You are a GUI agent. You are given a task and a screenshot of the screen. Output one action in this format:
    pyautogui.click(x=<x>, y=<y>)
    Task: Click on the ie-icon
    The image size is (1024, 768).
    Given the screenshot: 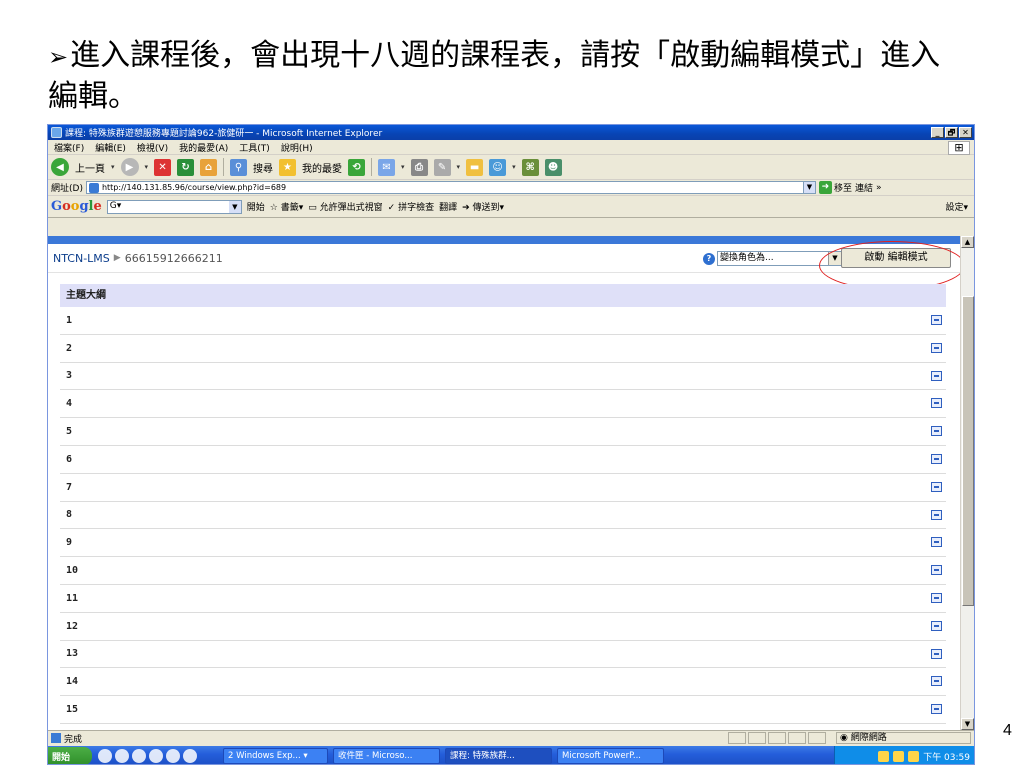 What is the action you would take?
    pyautogui.click(x=56, y=132)
    